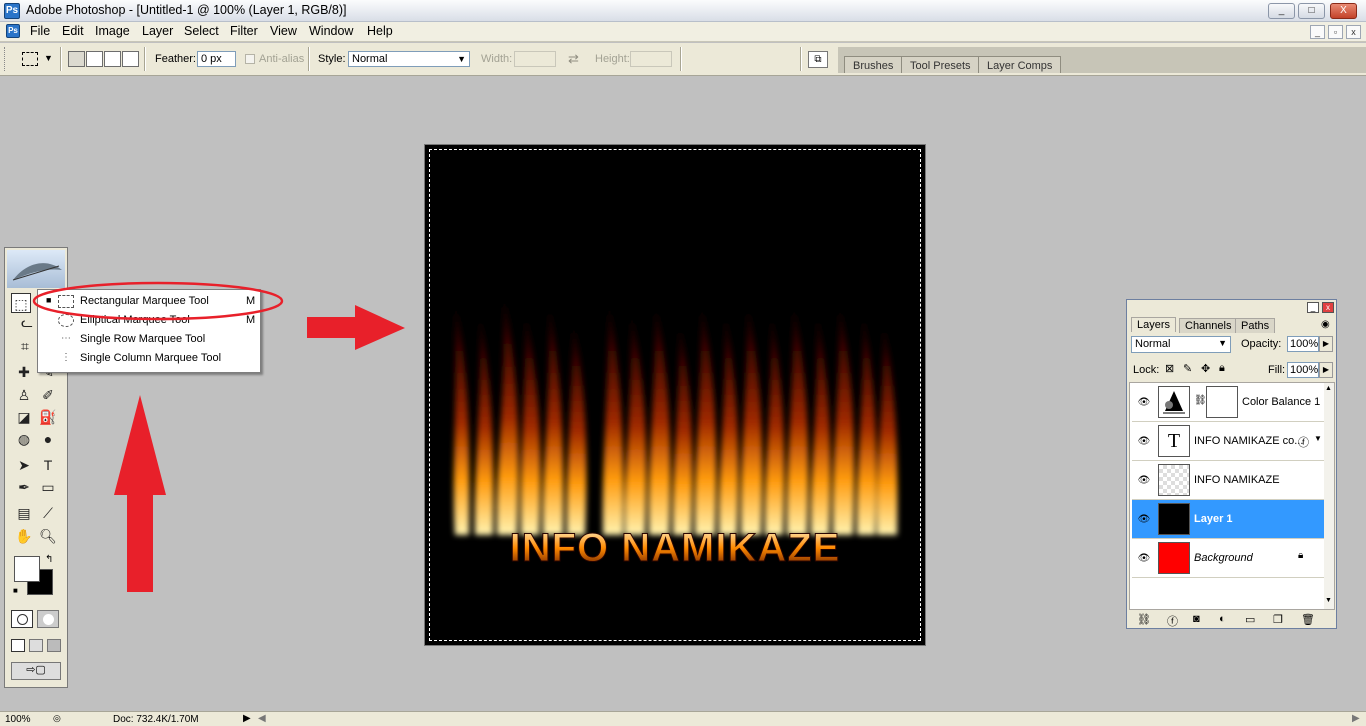 The height and width of the screenshot is (726, 1366). I want to click on palette-menu-icon: ◉, so click(1325, 324).